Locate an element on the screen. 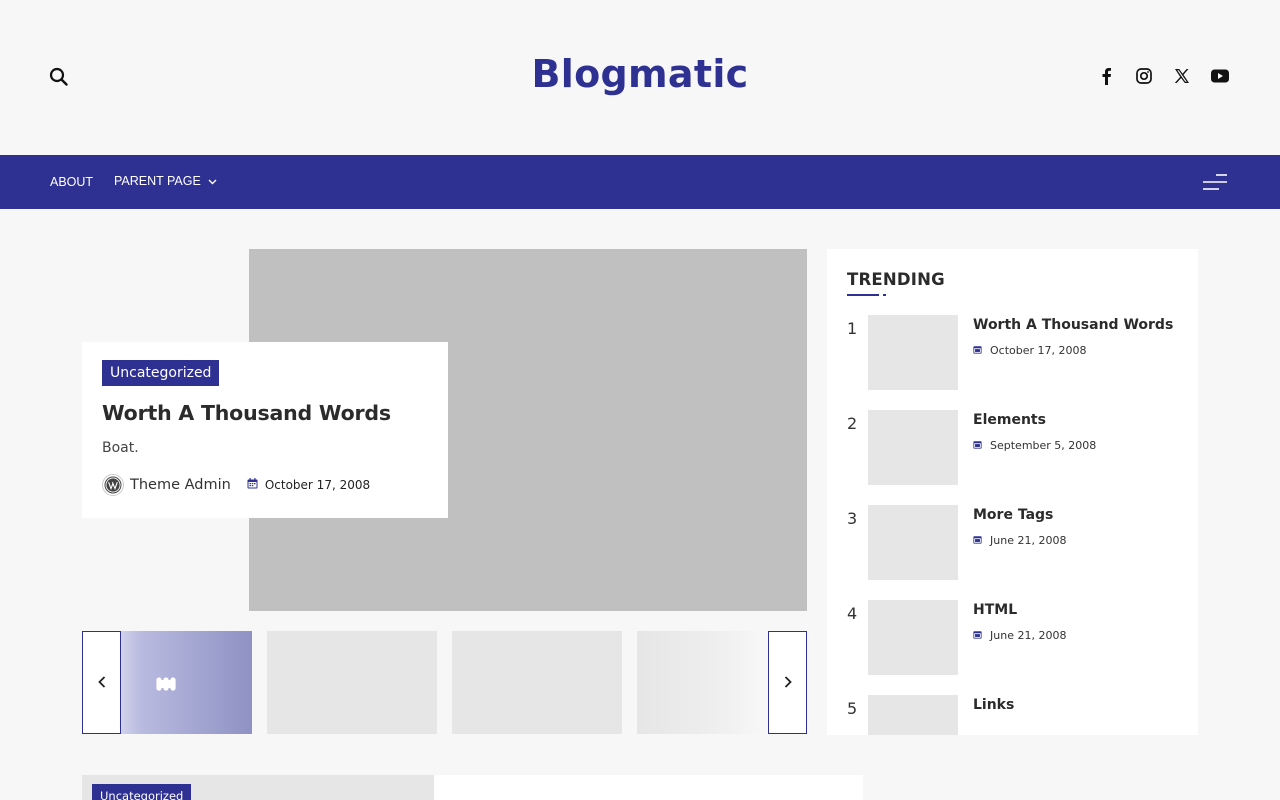 The image size is (1280, 800). carousel-prev-button is located at coordinates (101, 682).